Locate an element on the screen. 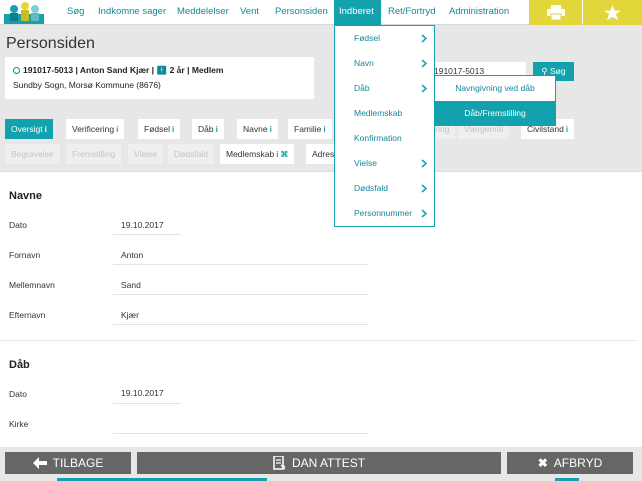  menu-item-label: Dødsfald is located at coordinates (371, 188).